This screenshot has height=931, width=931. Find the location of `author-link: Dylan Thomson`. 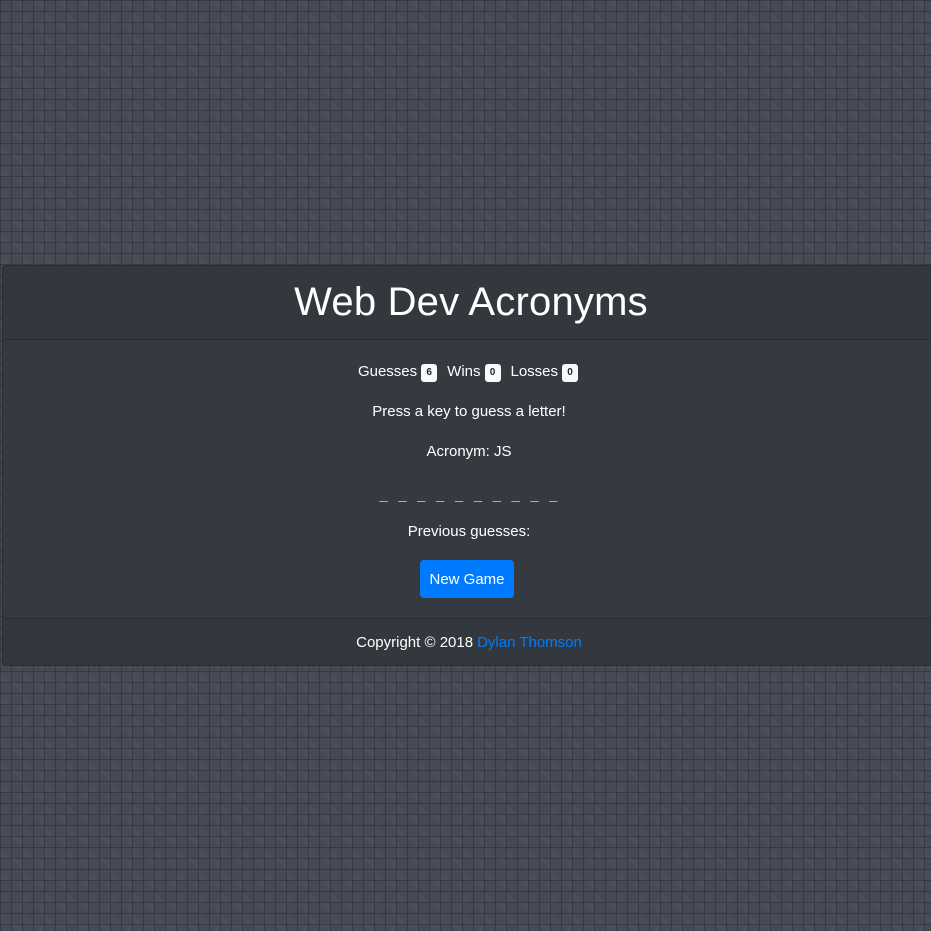

author-link: Dylan Thomson is located at coordinates (529, 642).